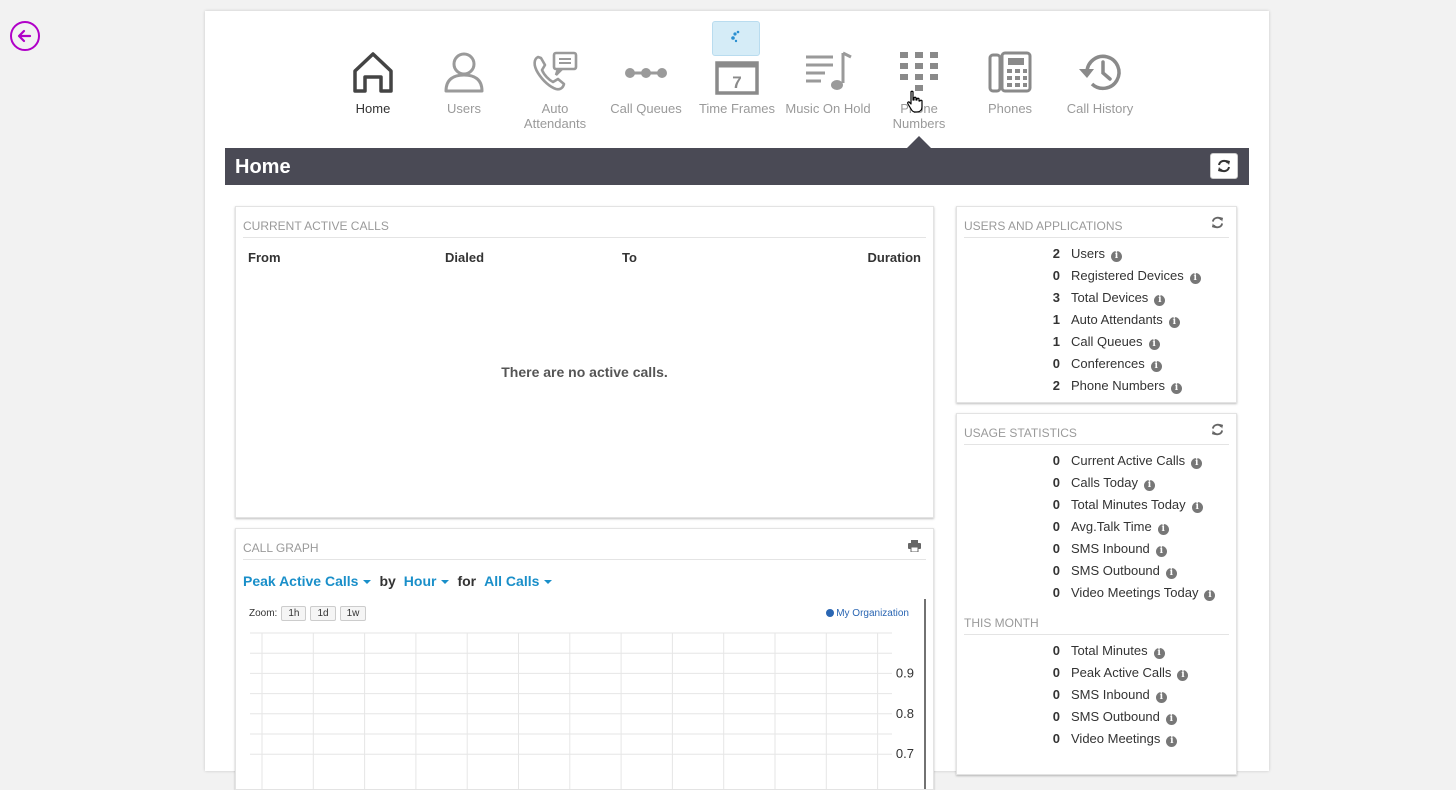  I want to click on stat-label: Total Minutes, so click(1109, 650).